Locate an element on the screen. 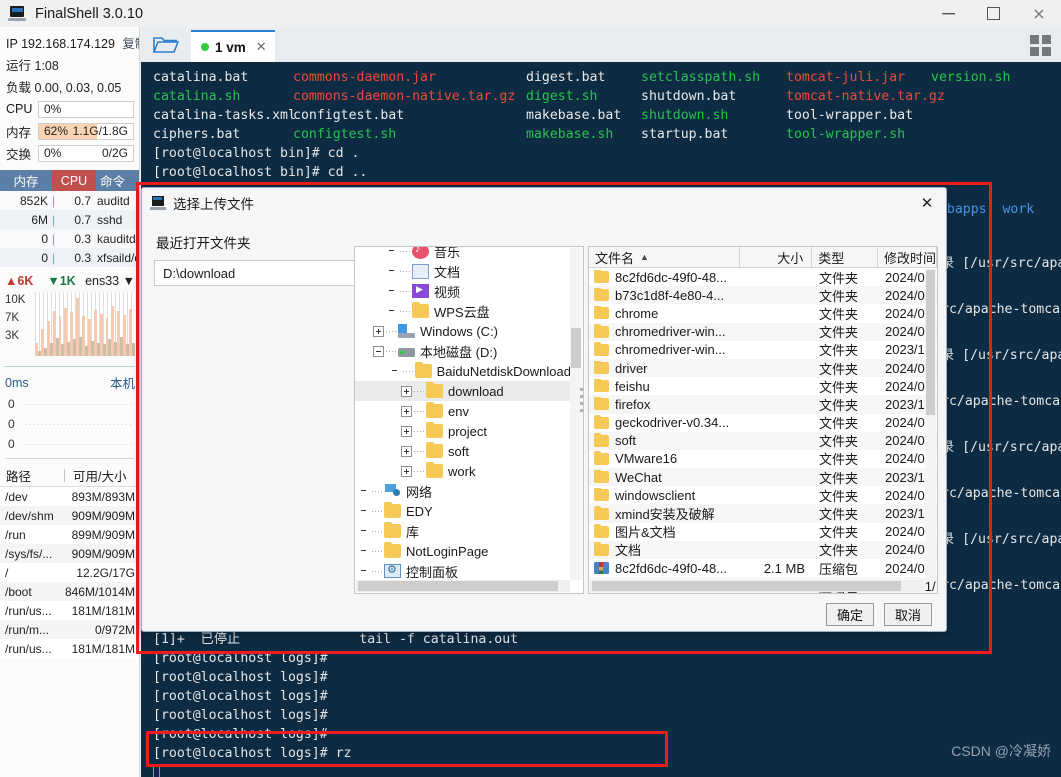 The image size is (1061, 777). pane-splitter-handle is located at coordinates (581, 401).